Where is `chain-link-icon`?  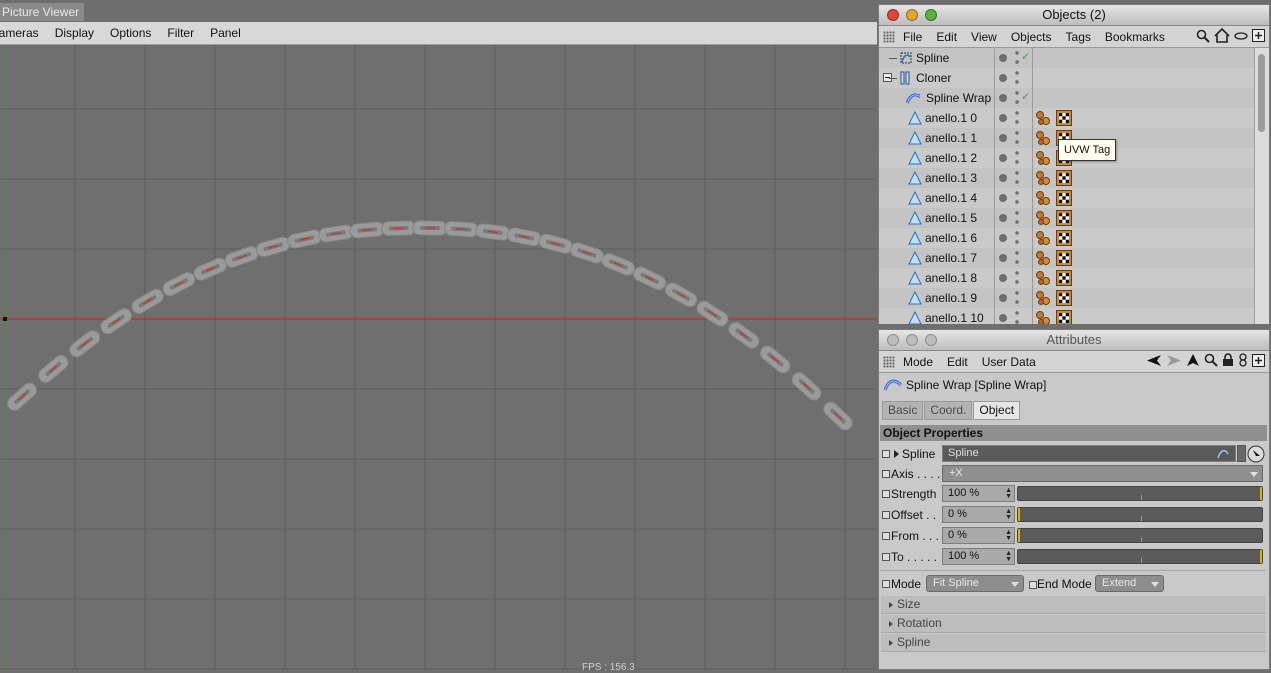
chain-link-icon is located at coordinates (1243, 360).